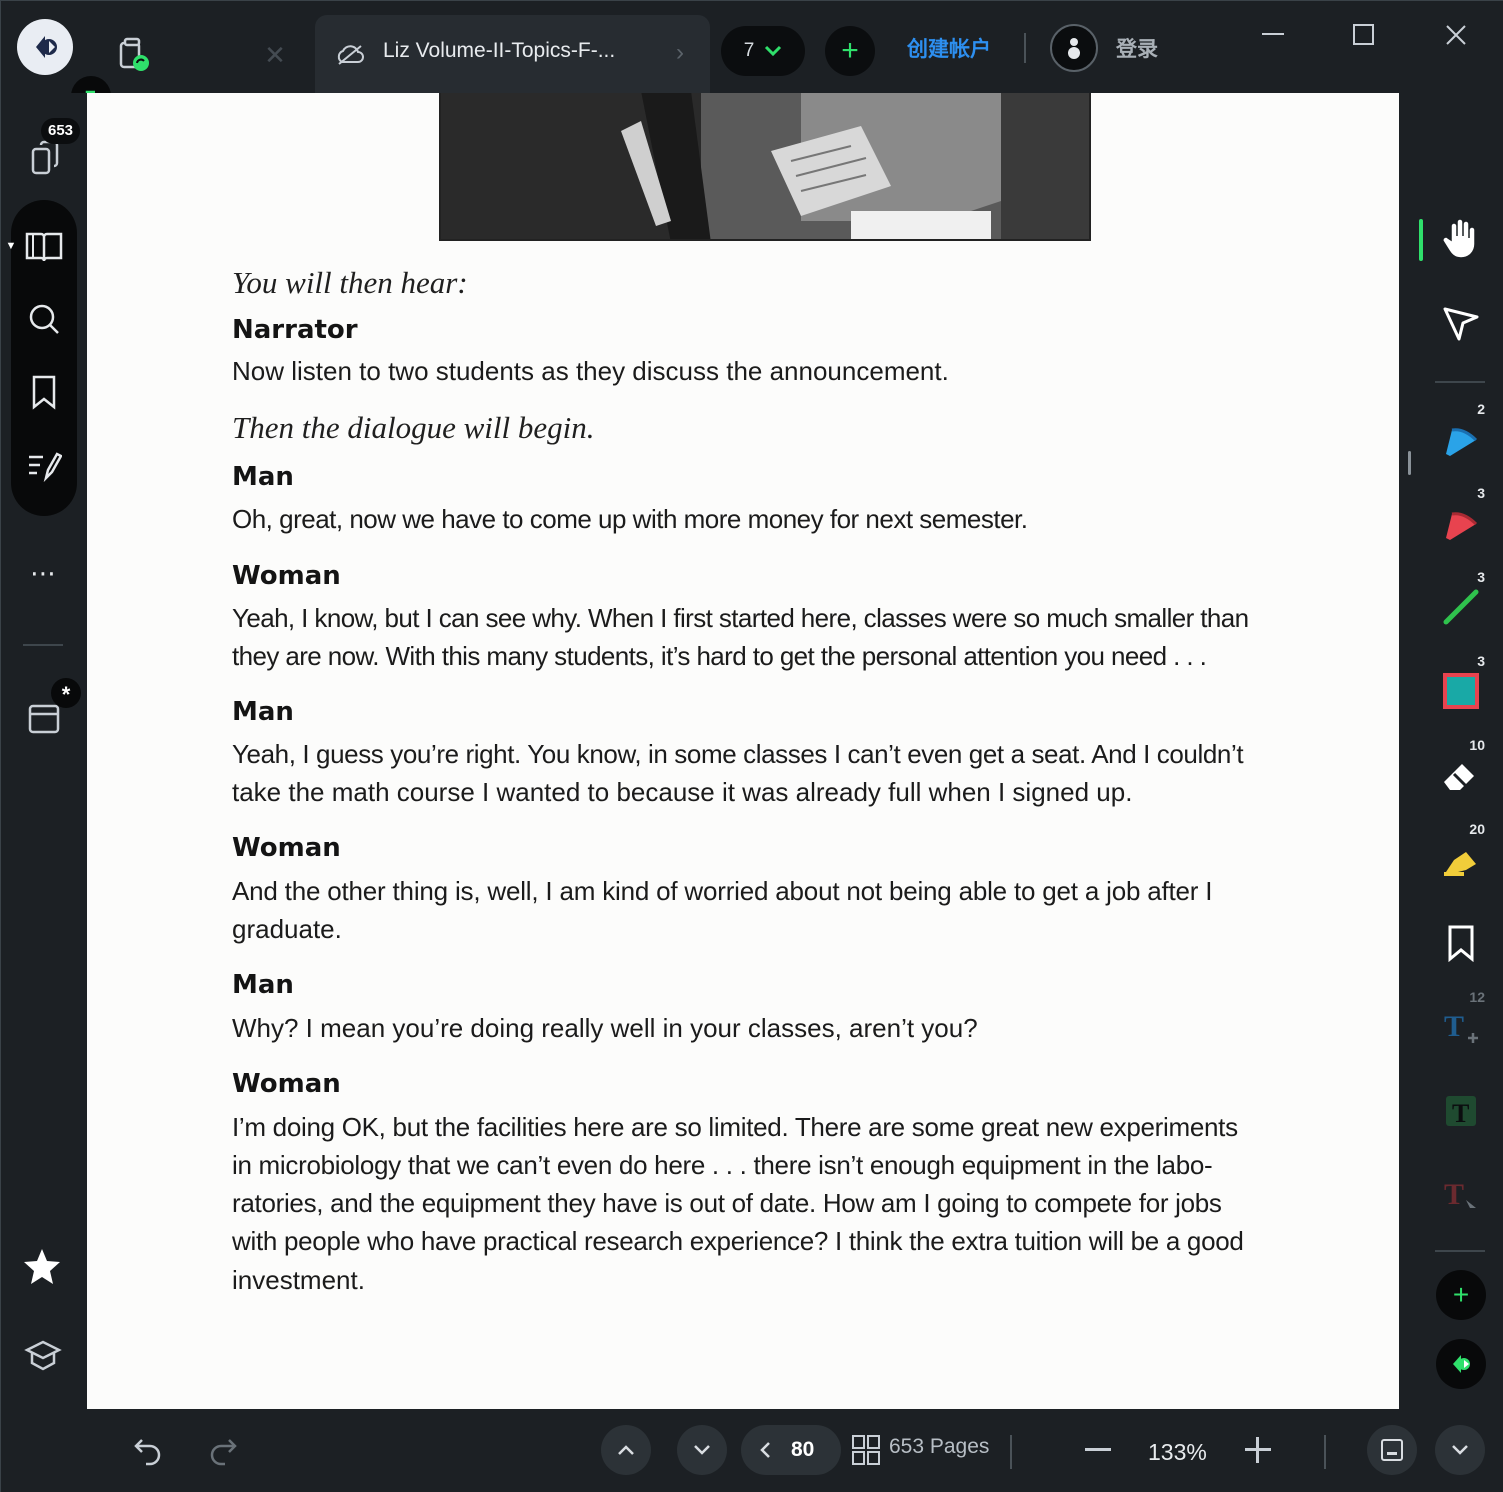 This screenshot has width=1503, height=1492. I want to click on close-tab-icon: ✕, so click(275, 55).